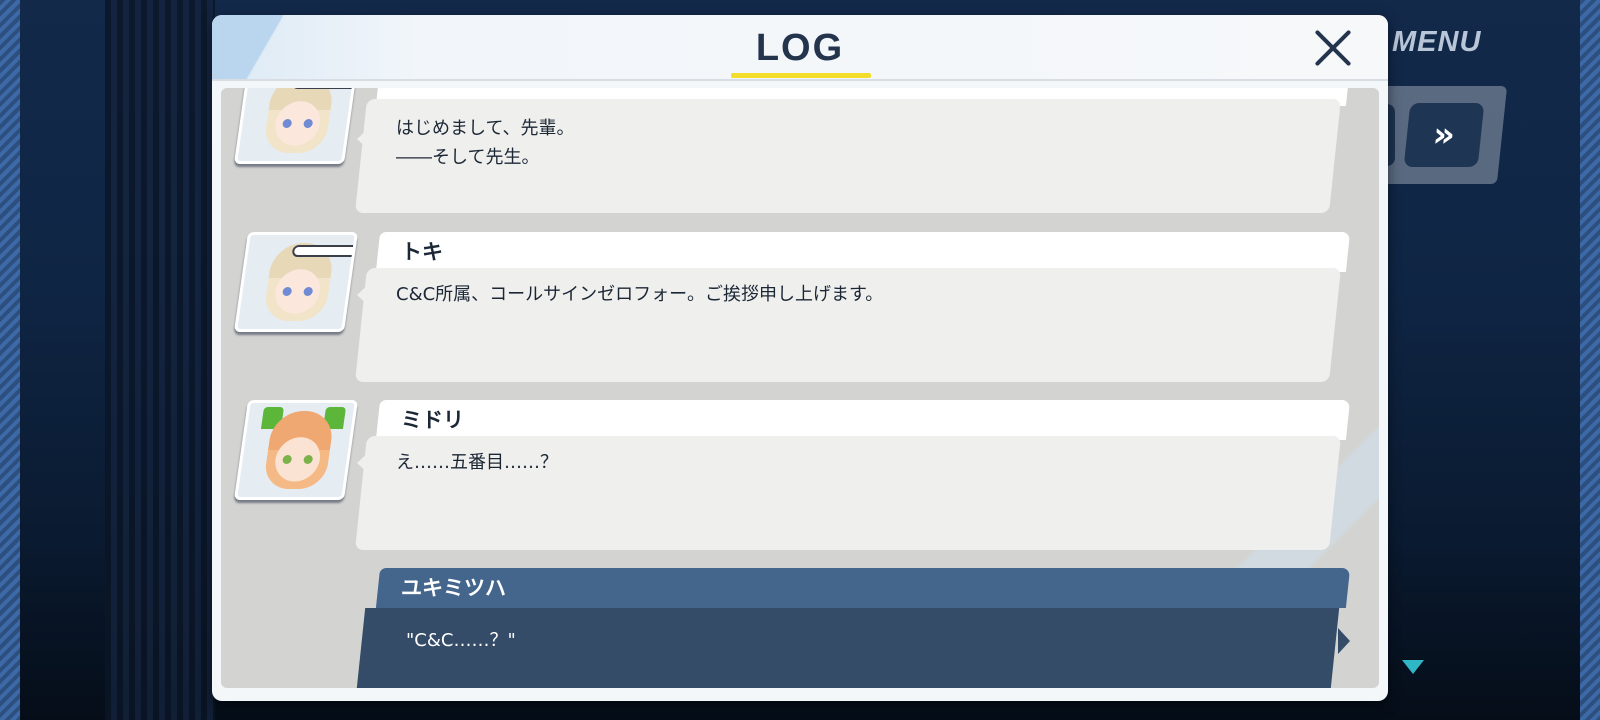  I want to click on fast-forward-button: », so click(1444, 135).